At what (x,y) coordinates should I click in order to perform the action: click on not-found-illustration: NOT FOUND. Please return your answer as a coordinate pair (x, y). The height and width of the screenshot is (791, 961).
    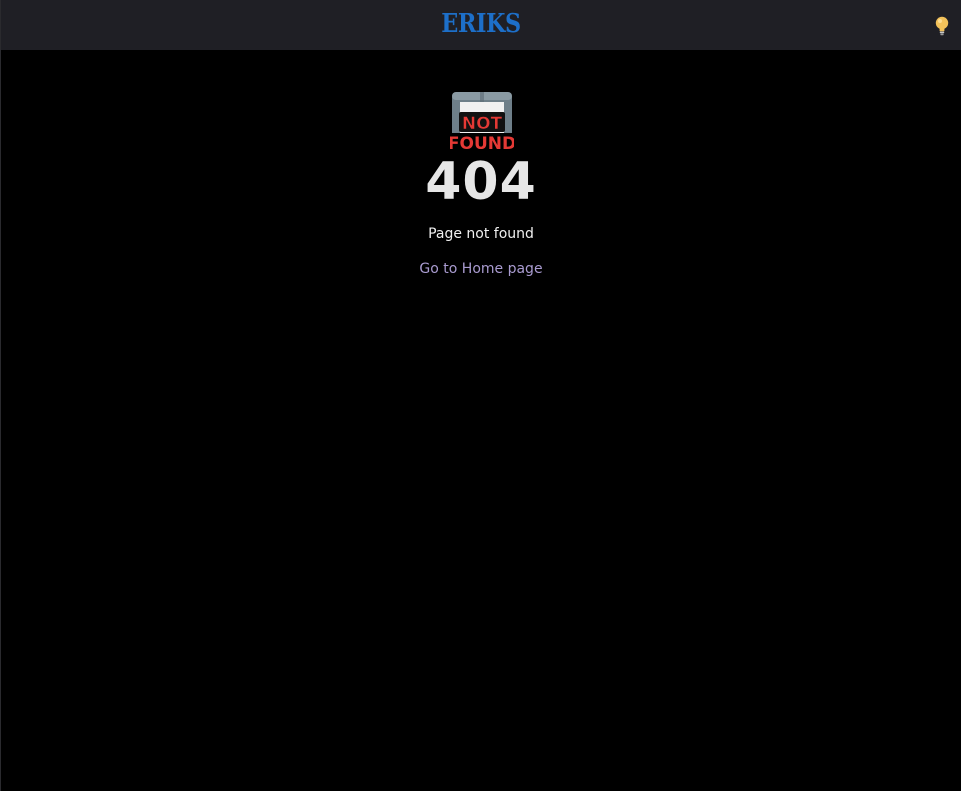
    Looking at the image, I should click on (482, 122).